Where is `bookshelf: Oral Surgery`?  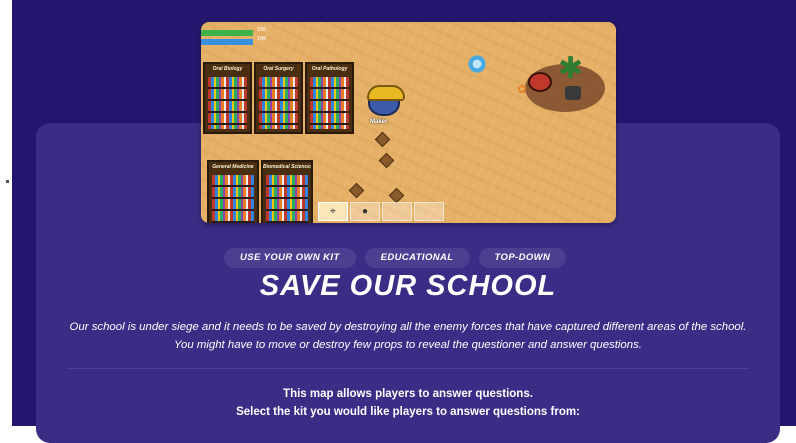
bookshelf: Oral Surgery is located at coordinates (278, 98).